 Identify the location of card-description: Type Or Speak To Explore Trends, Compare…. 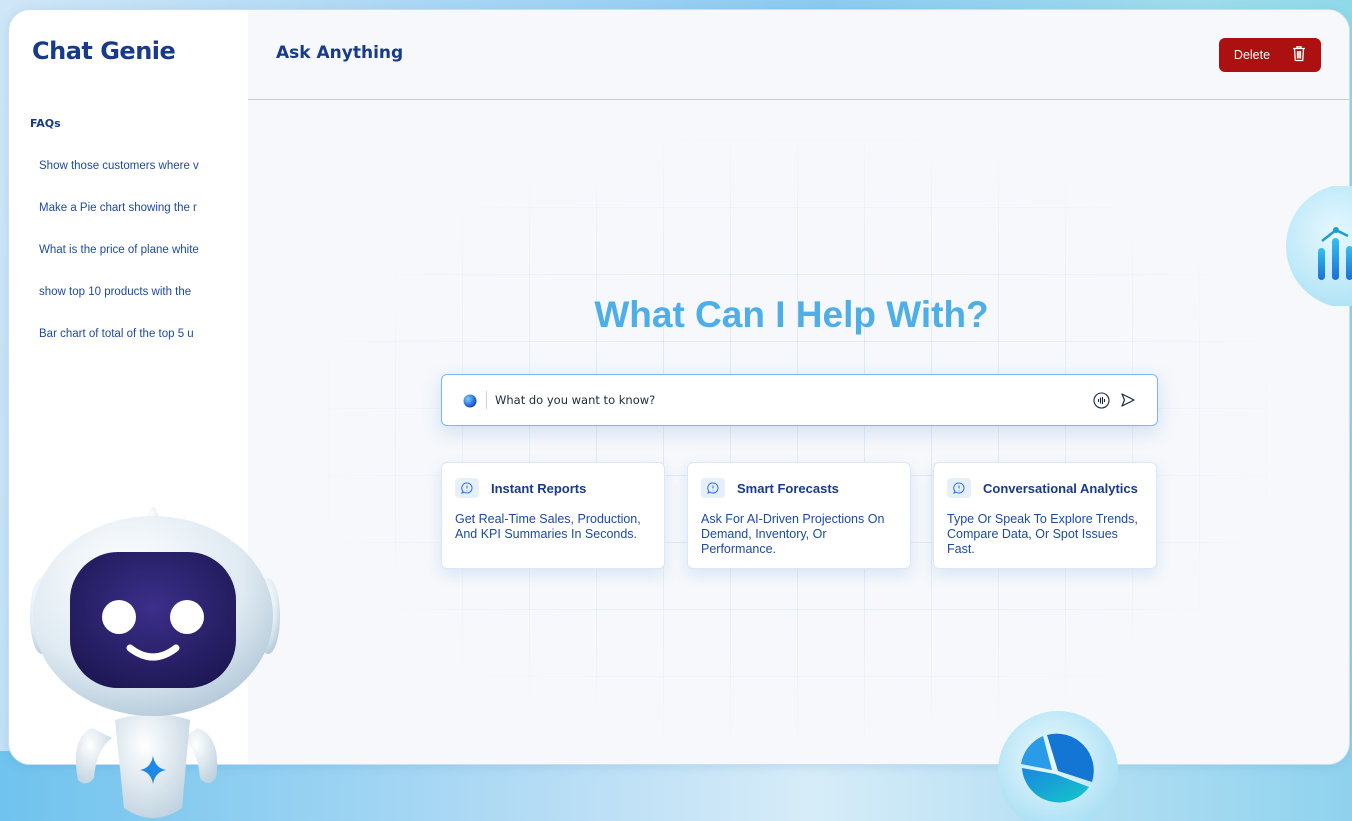
(1042, 534).